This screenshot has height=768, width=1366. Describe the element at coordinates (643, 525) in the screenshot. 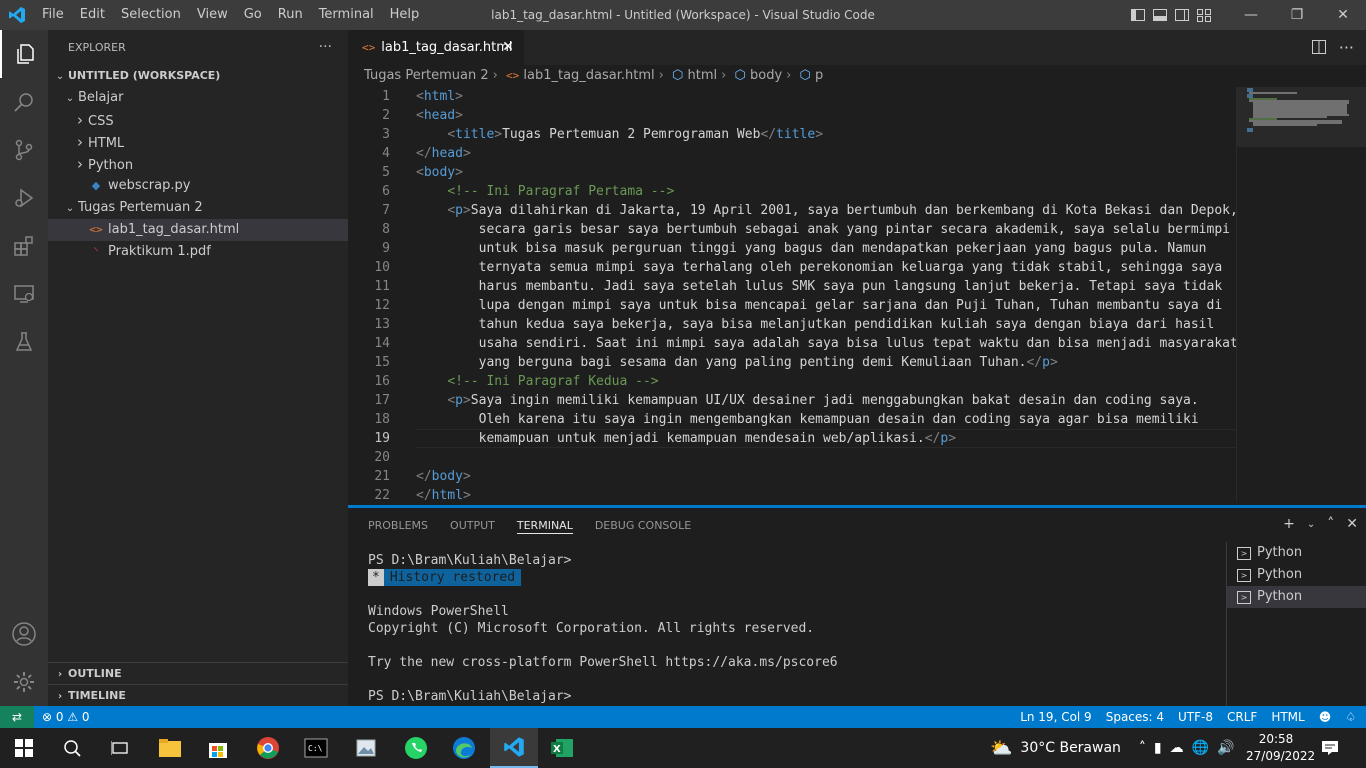

I see `tab-debug-console: DEBUG CONSOLE` at that location.